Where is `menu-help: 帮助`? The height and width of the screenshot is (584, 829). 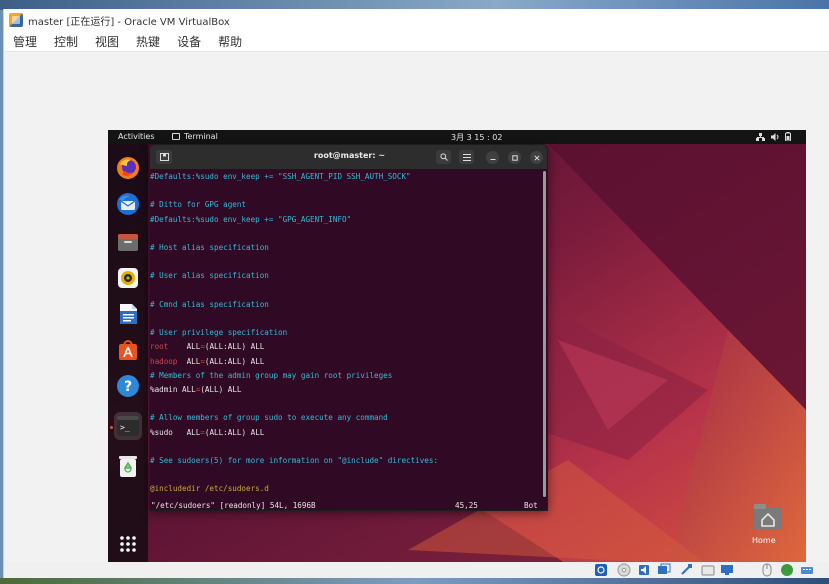
menu-help: 帮助 is located at coordinates (230, 41).